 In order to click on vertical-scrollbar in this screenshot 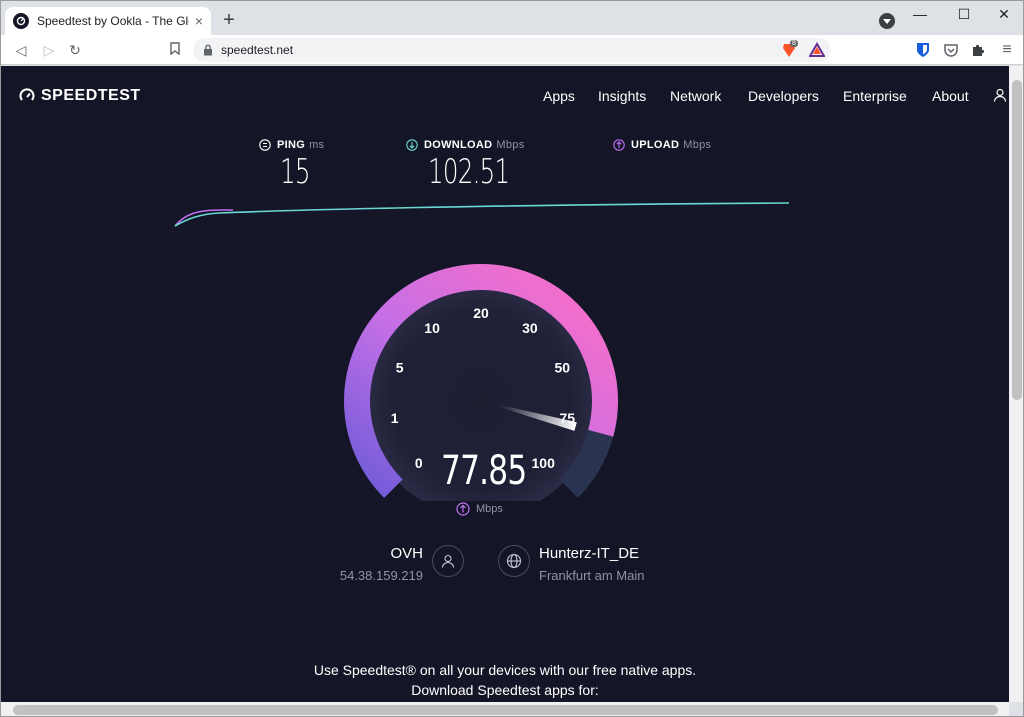, I will do `click(1016, 384)`.